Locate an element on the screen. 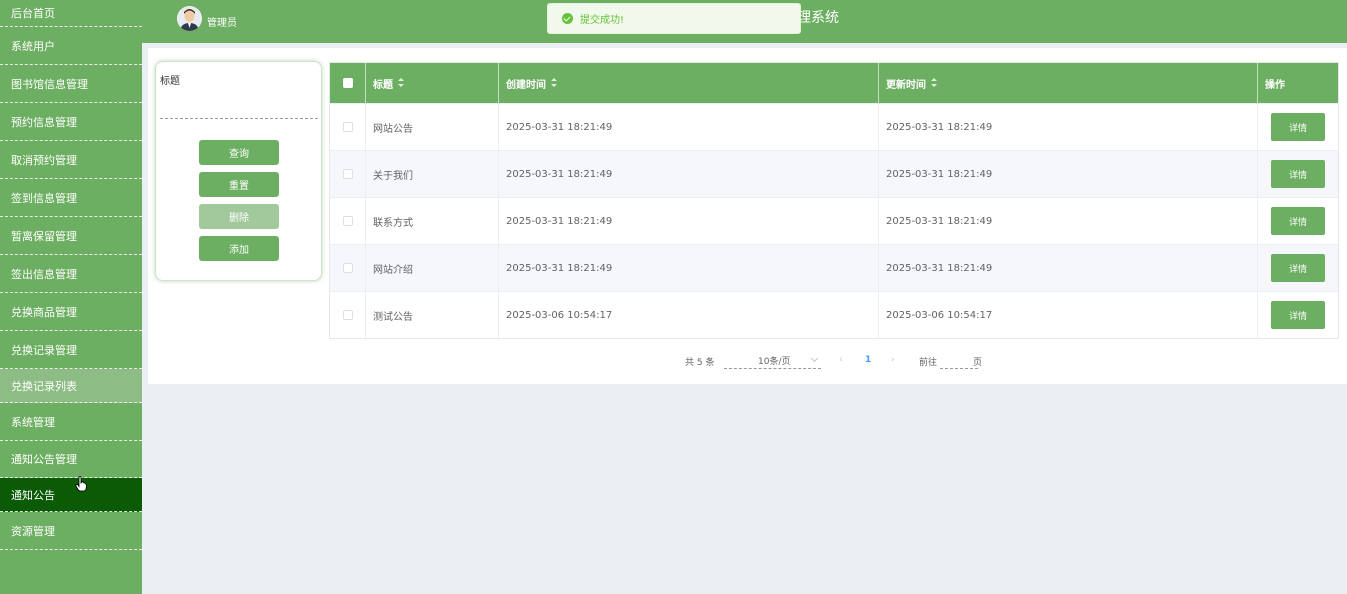 Image resolution: width=1347 pixels, height=594 pixels. sidebar-item-reservations: 预约信息管理 is located at coordinates (71, 122).